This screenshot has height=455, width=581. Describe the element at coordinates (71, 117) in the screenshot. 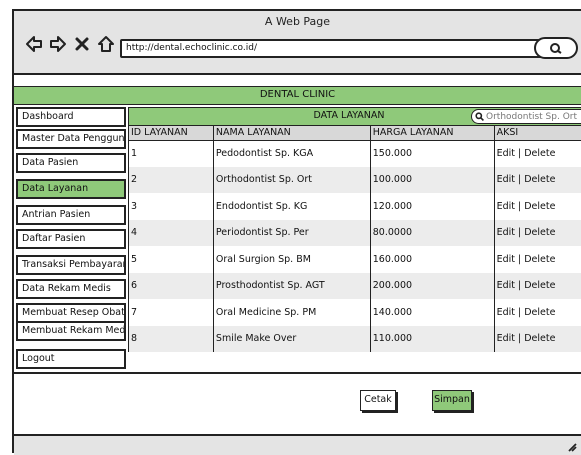

I see `sidebar-item-dashboard: Dashboard` at that location.